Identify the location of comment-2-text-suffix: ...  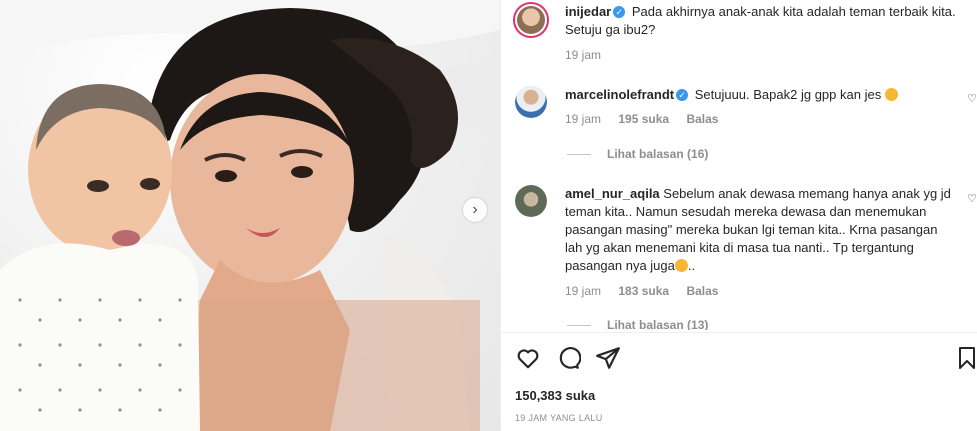
(691, 265).